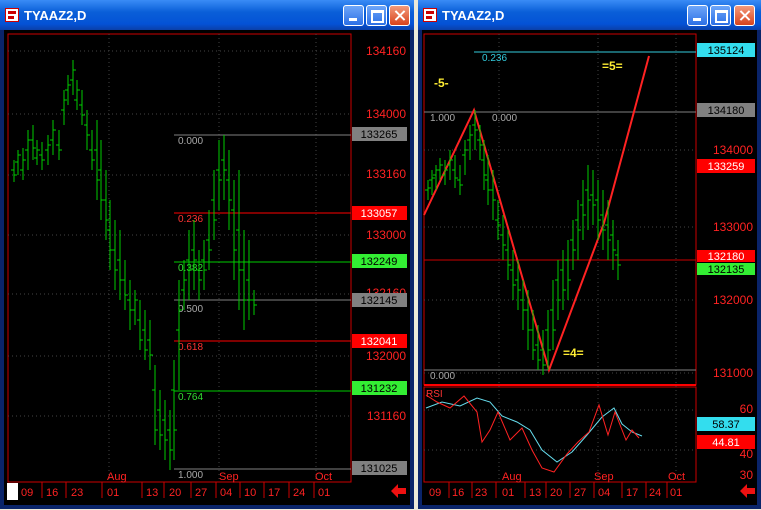 Image resolution: width=761 pixels, height=510 pixels. Describe the element at coordinates (612, 66) in the screenshot. I see `wave-label: =5=` at that location.